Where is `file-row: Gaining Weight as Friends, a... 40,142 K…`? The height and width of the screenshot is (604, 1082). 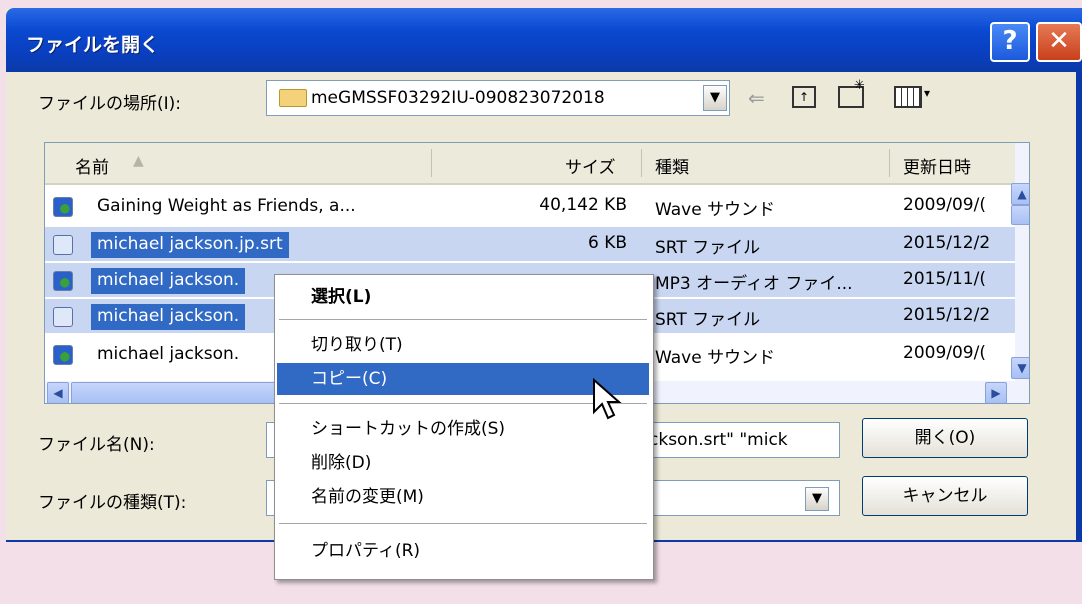
file-row: Gaining Weight as Friends, a... 40,142 K… is located at coordinates (531, 206).